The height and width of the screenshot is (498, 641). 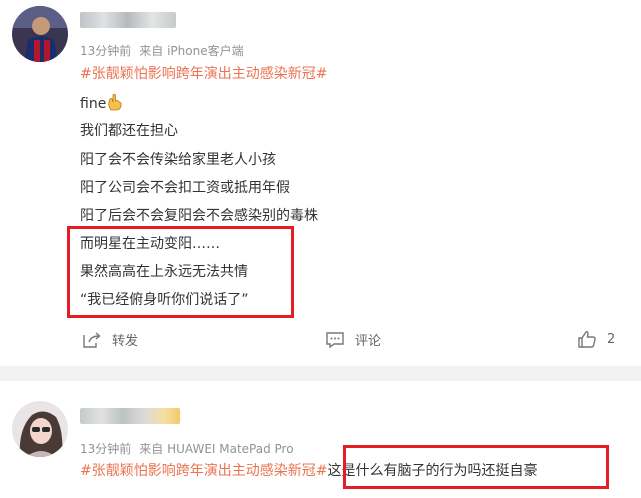 I want to click on comment-icon, so click(x=335, y=339).